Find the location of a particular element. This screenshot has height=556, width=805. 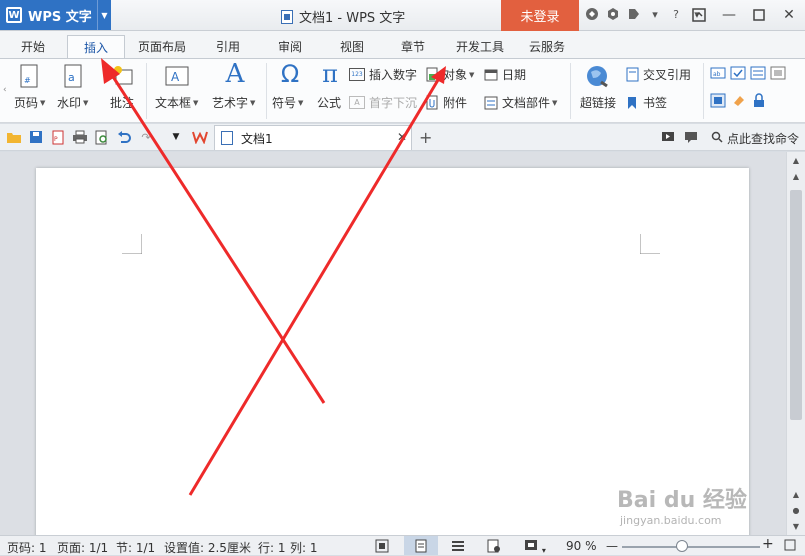

select-browse-object-icon: ● is located at coordinates (796, 510).